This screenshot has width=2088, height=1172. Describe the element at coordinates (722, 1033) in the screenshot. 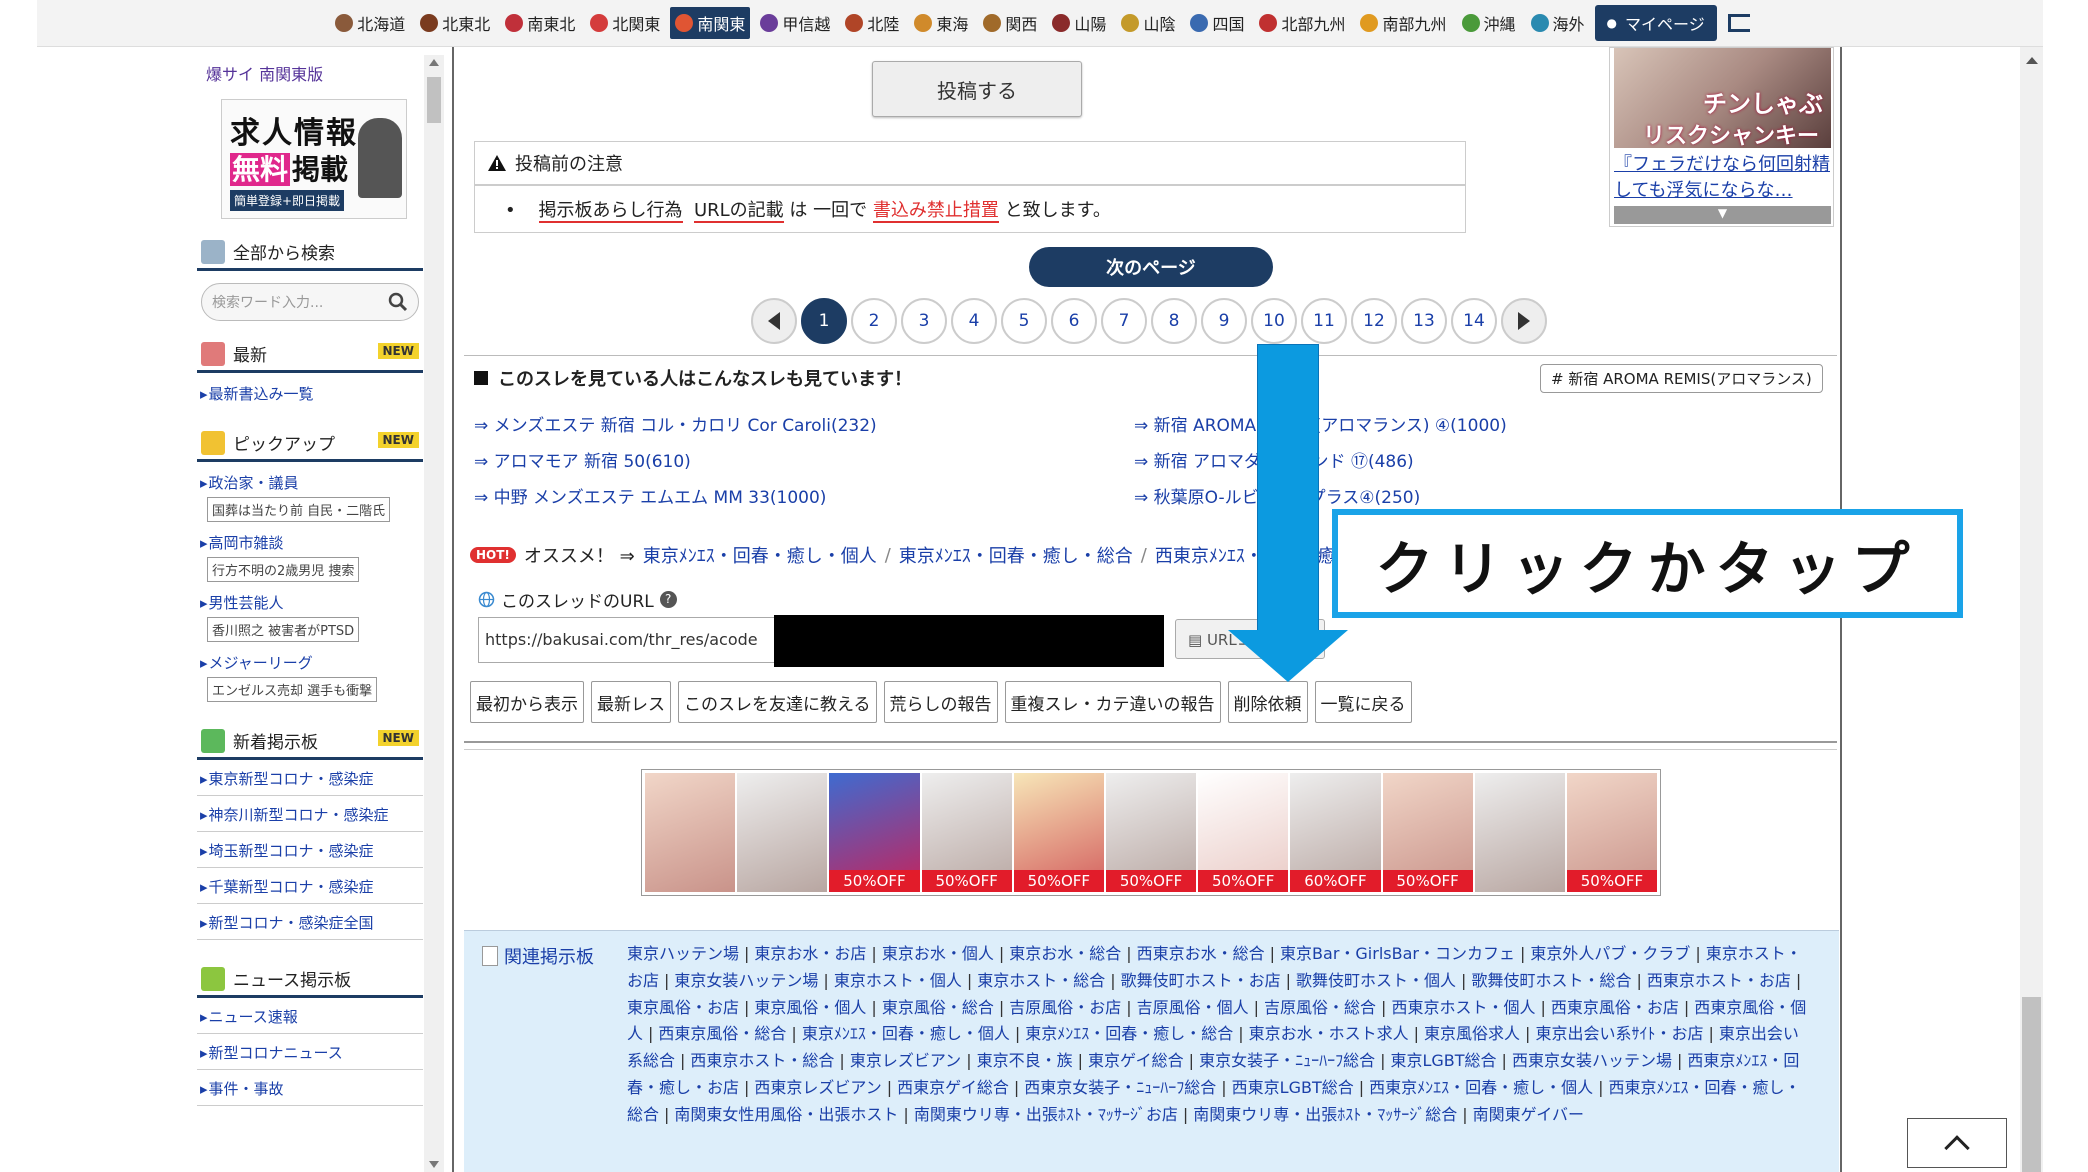

I see `related-board-link: 西東京風俗・総合` at that location.